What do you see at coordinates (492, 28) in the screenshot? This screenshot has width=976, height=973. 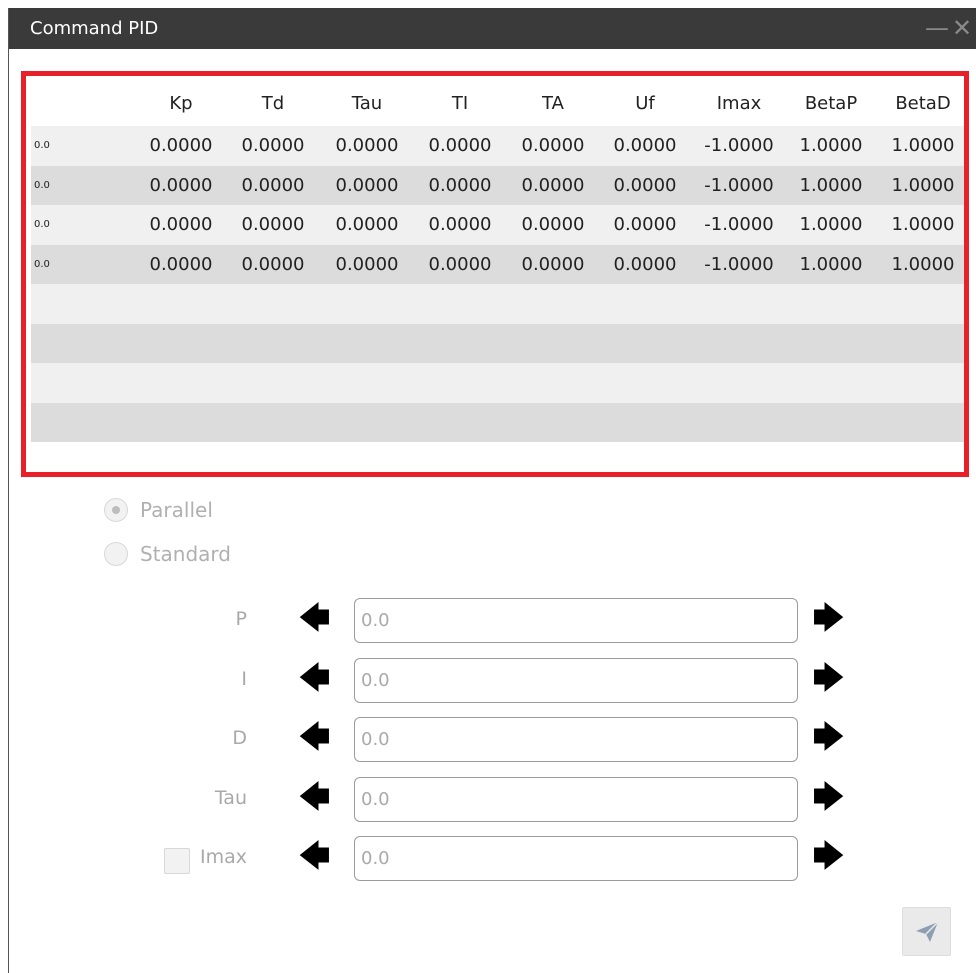 I see `title-bar: Command PID — ✕` at bounding box center [492, 28].